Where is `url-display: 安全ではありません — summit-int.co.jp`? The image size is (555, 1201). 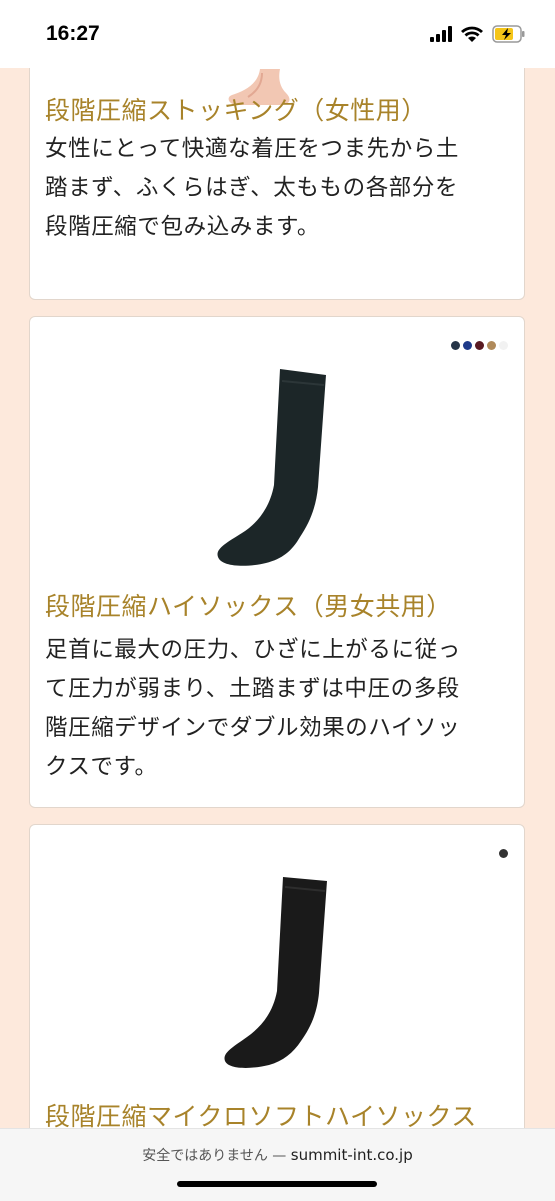
url-display: 安全ではありません — summit-int.co.jp is located at coordinates (277, 1155).